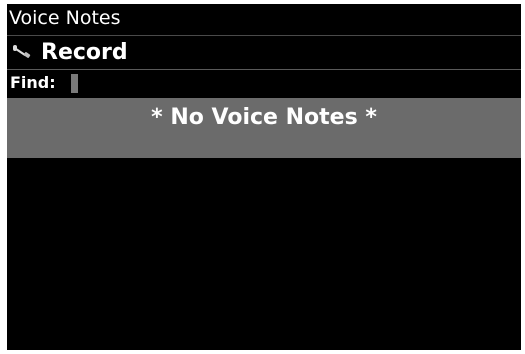 The height and width of the screenshot is (354, 525). What do you see at coordinates (264, 53) in the screenshot?
I see `record-button: Record` at bounding box center [264, 53].